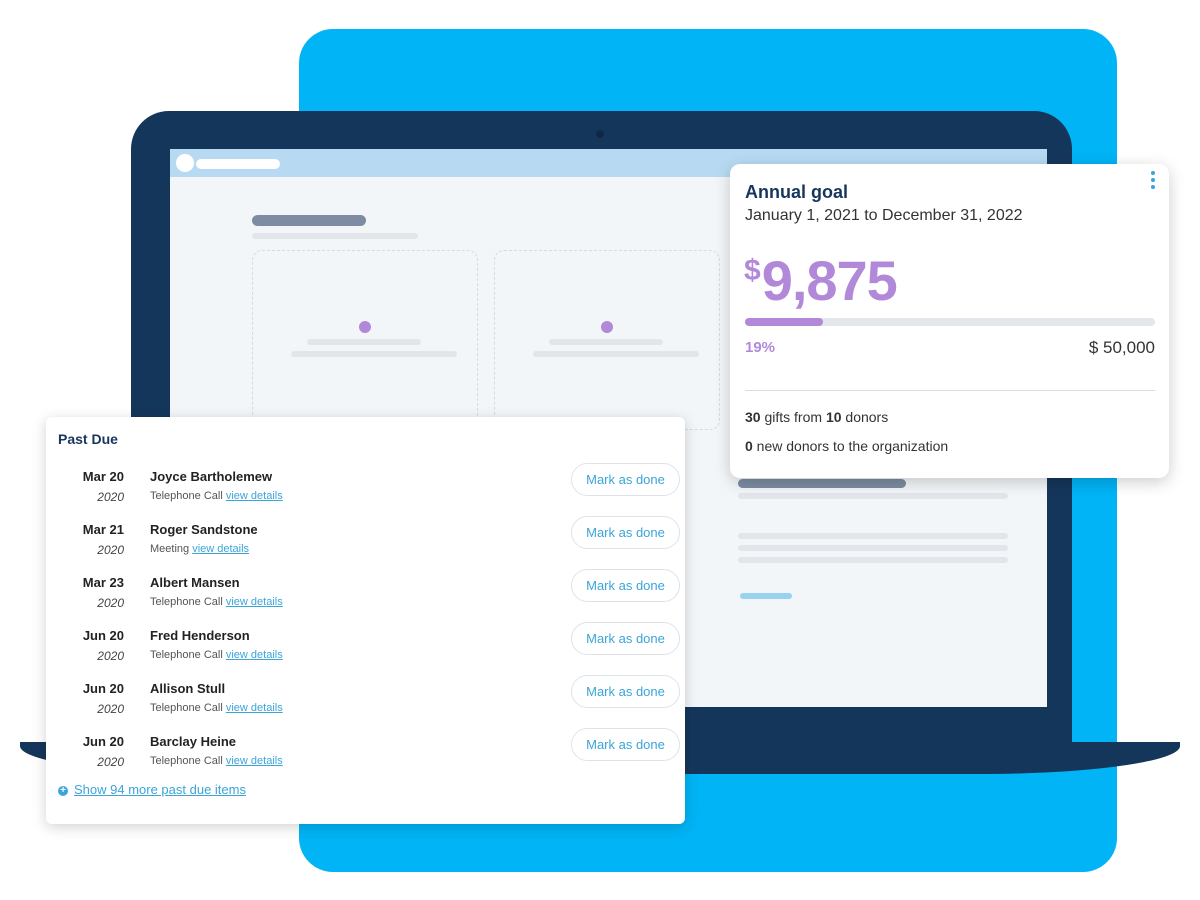 This screenshot has width=1200, height=900. I want to click on goal-progress-fill, so click(784, 322).